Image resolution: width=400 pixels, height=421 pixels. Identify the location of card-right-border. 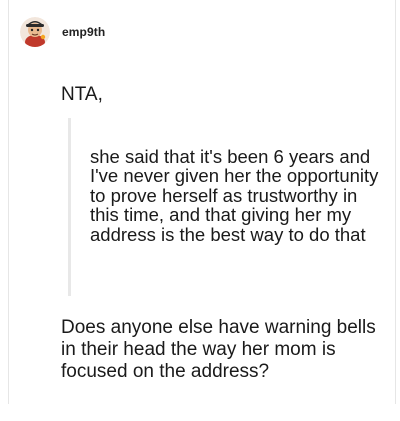
(395, 202).